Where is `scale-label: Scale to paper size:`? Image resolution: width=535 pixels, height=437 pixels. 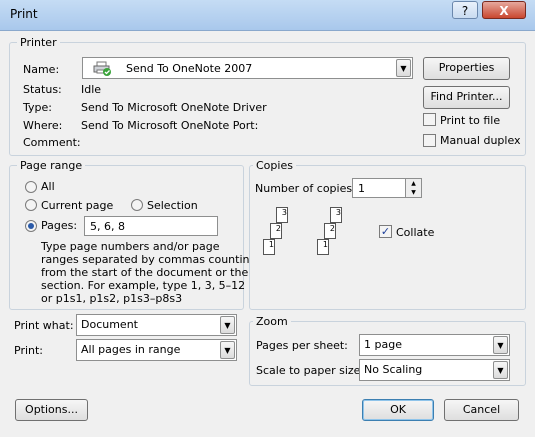 scale-label: Scale to paper size: is located at coordinates (310, 370).